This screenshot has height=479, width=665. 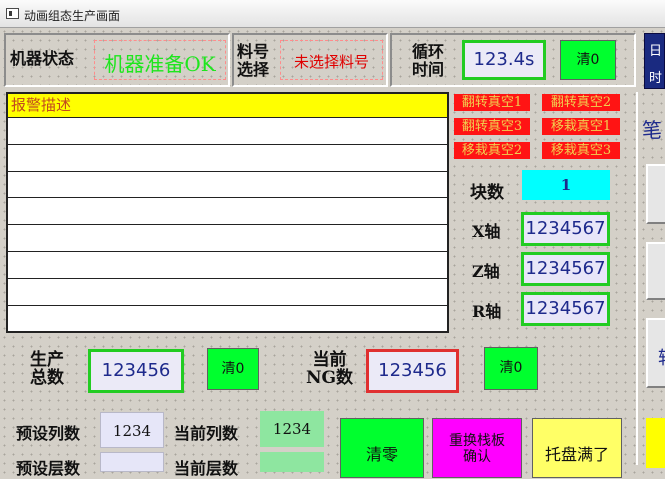 What do you see at coordinates (487, 311) in the screenshot?
I see `r-axis-label: R轴` at bounding box center [487, 311].